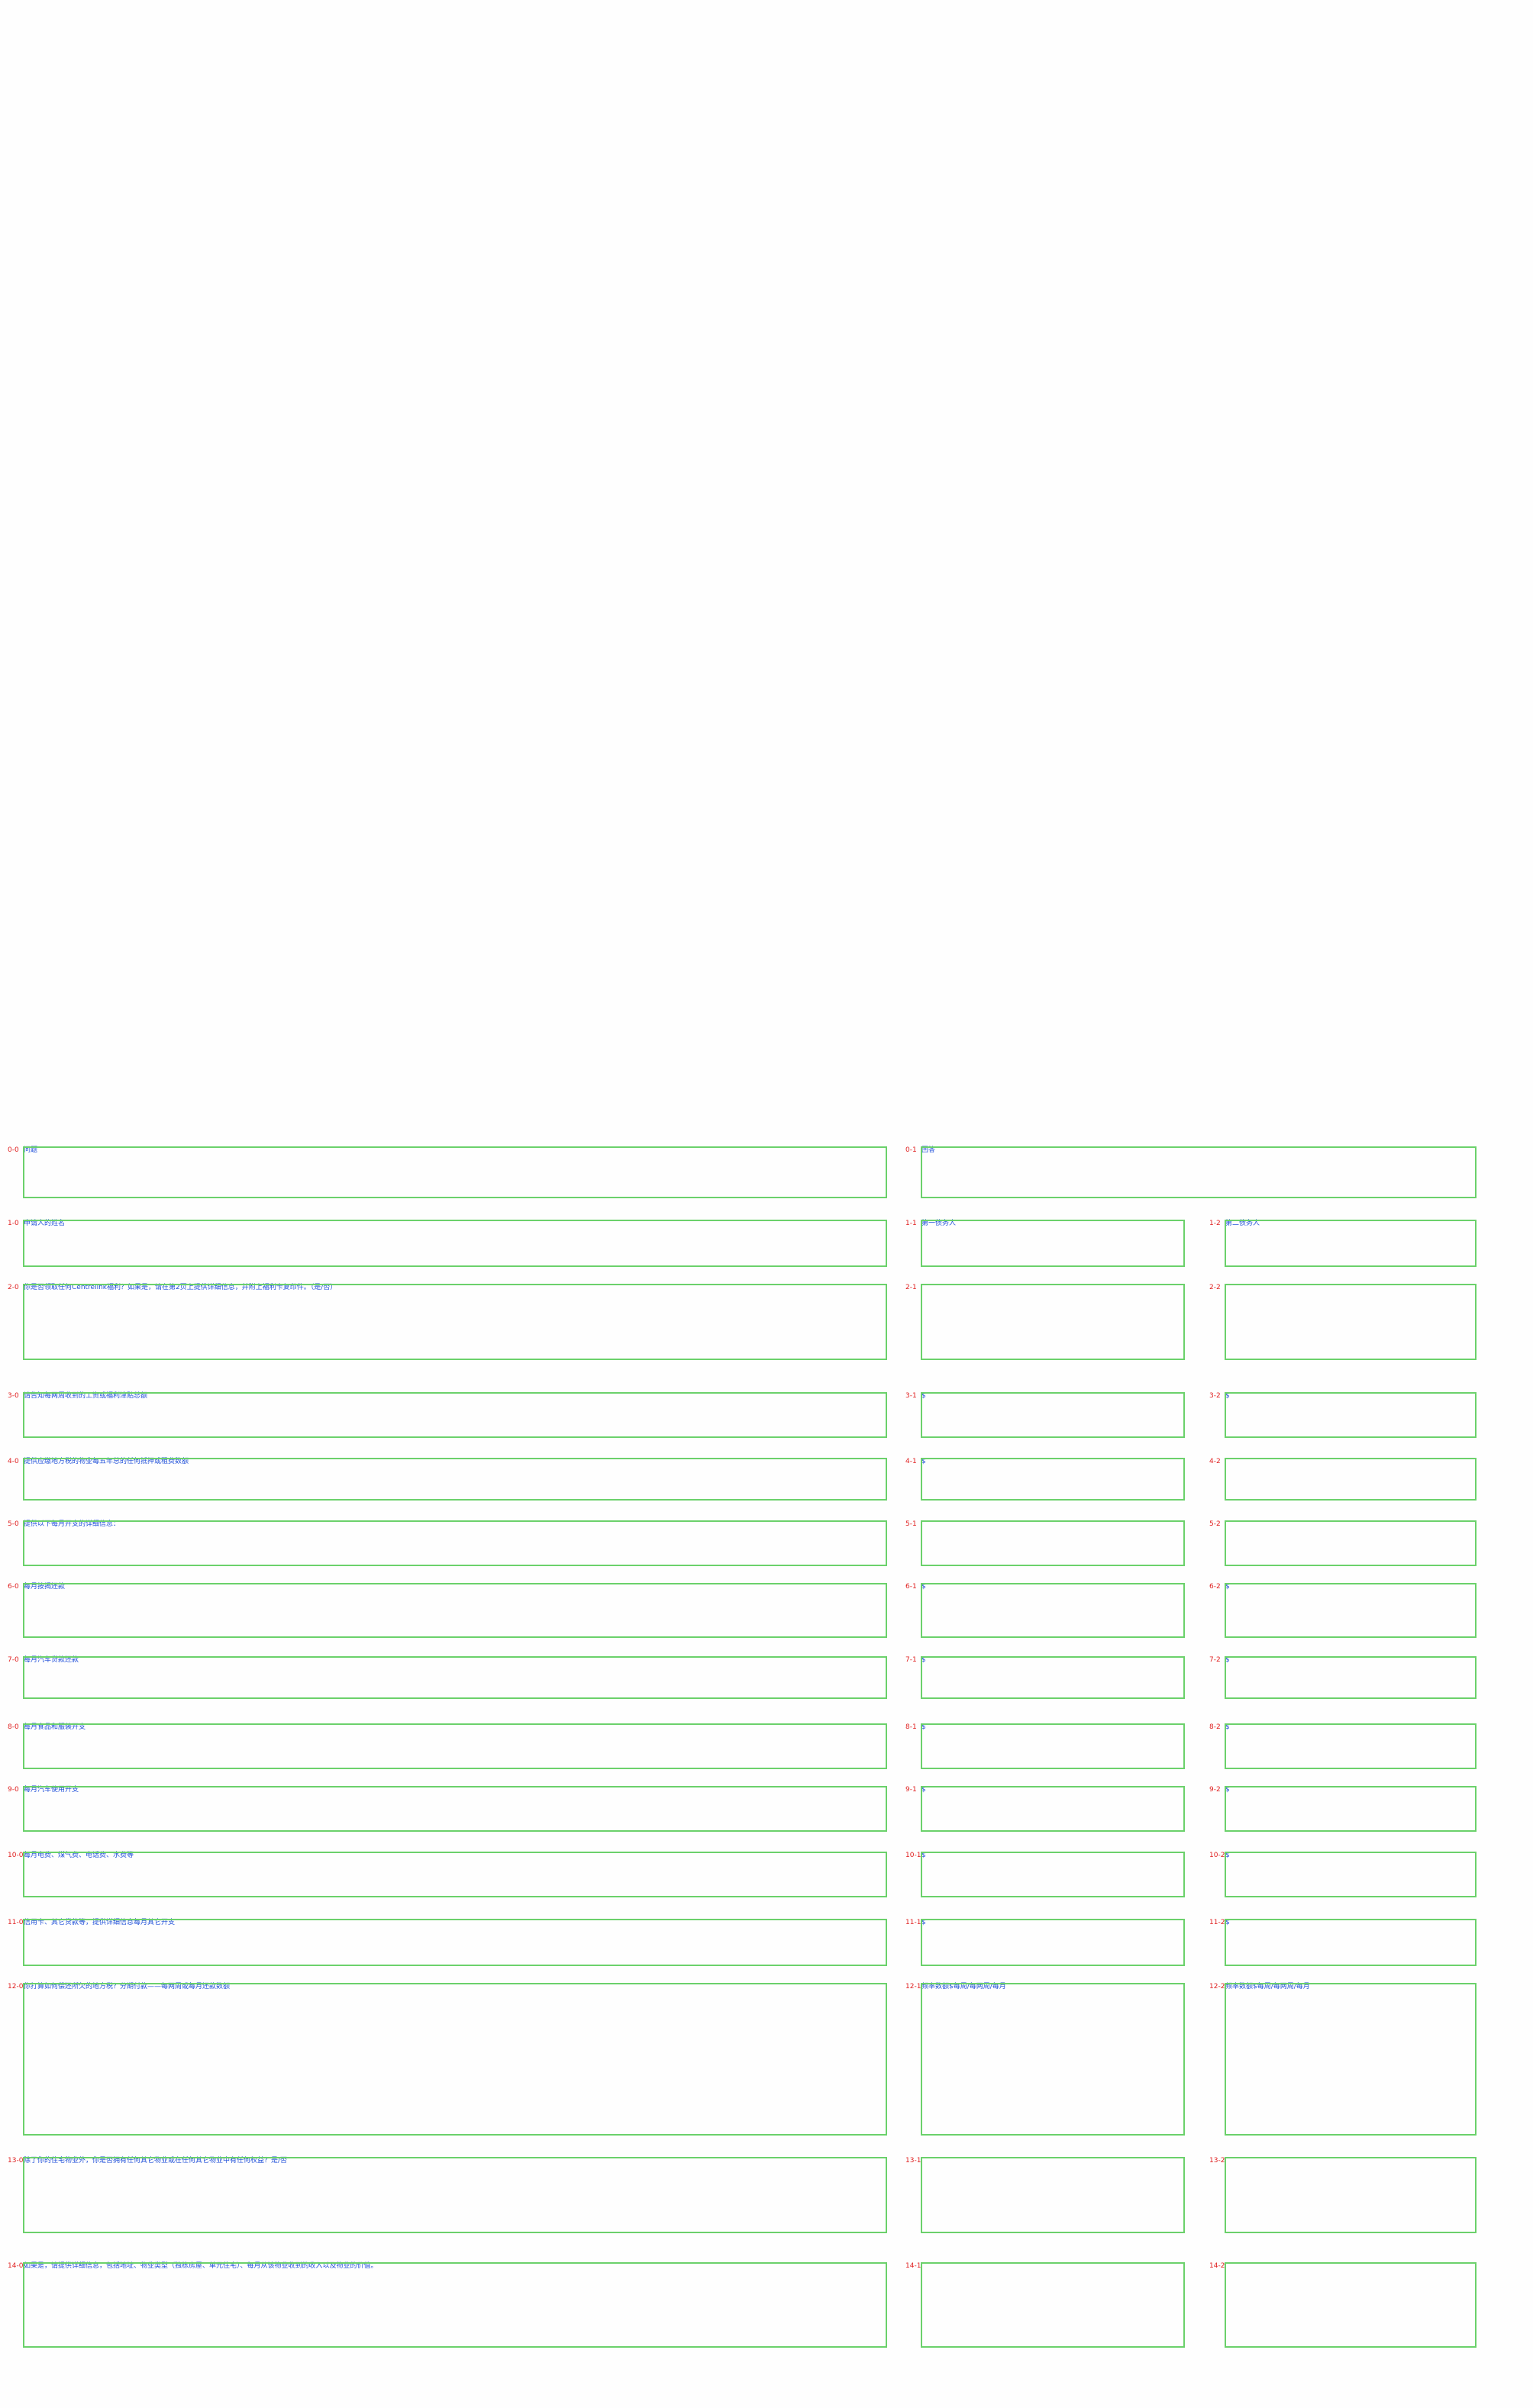 This screenshot has width=1533, height=2408. I want to click on field-id: 3-1, so click(911, 1396).